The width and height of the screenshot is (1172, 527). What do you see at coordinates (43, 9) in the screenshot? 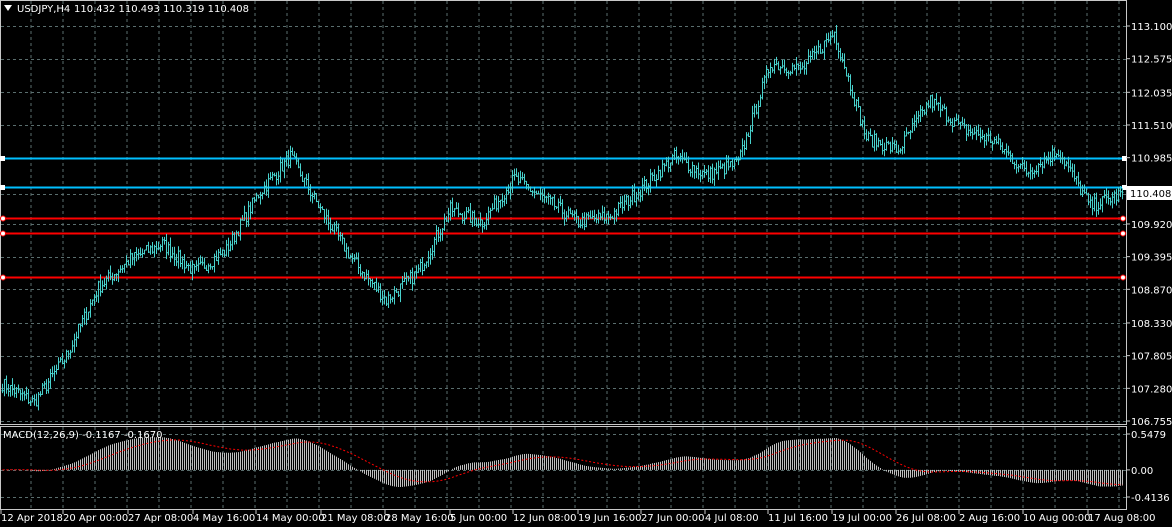
I see `symbol-label: USDJPY,H4` at bounding box center [43, 9].